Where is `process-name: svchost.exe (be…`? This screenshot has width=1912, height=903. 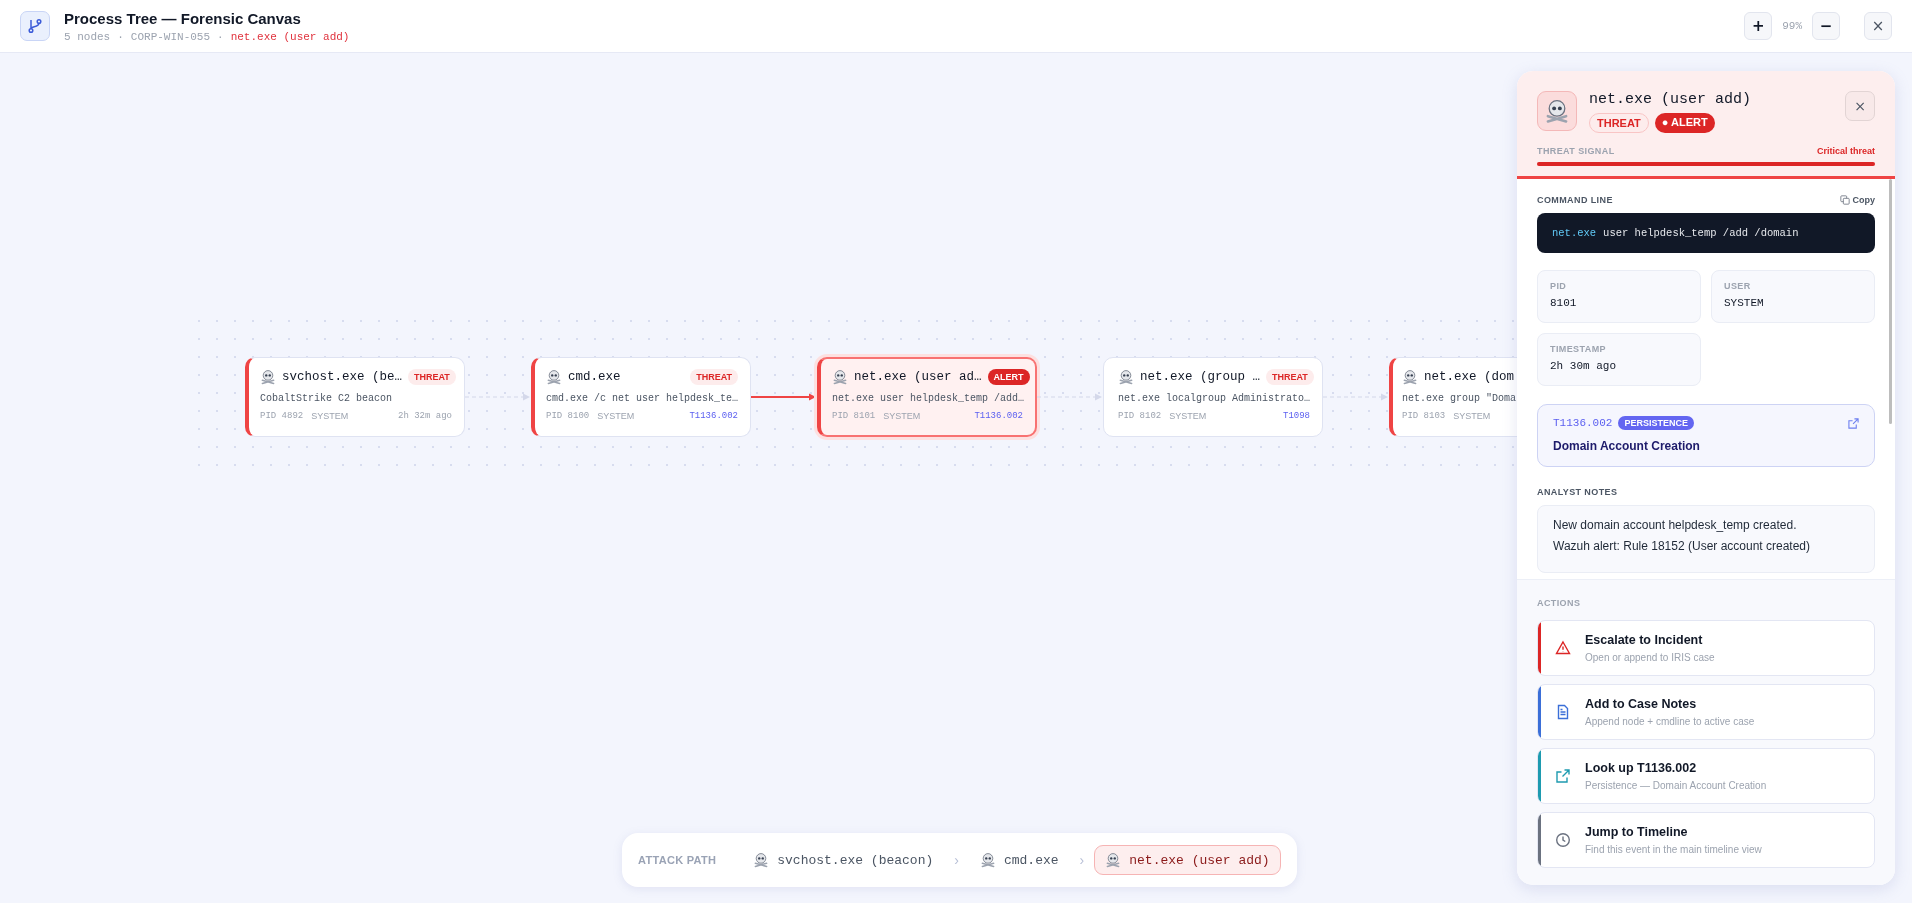
process-name: svchost.exe (be… is located at coordinates (342, 377).